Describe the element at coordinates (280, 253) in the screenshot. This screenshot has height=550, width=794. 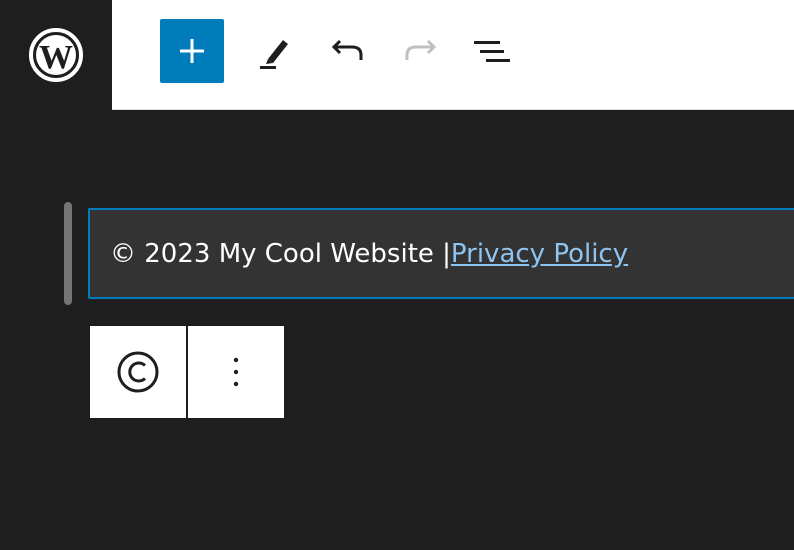
I see `footer-copyright-text: © 2023 My Cool Website |` at that location.